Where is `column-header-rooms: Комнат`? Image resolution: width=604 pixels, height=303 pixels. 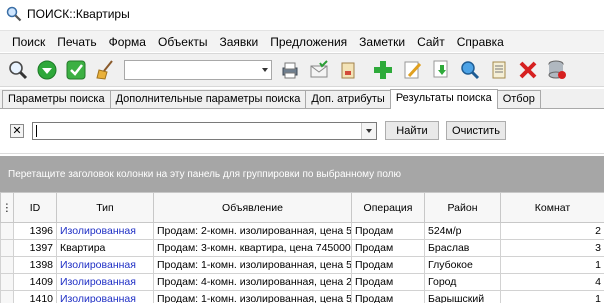
column-header-rooms: Комнат is located at coordinates (552, 207).